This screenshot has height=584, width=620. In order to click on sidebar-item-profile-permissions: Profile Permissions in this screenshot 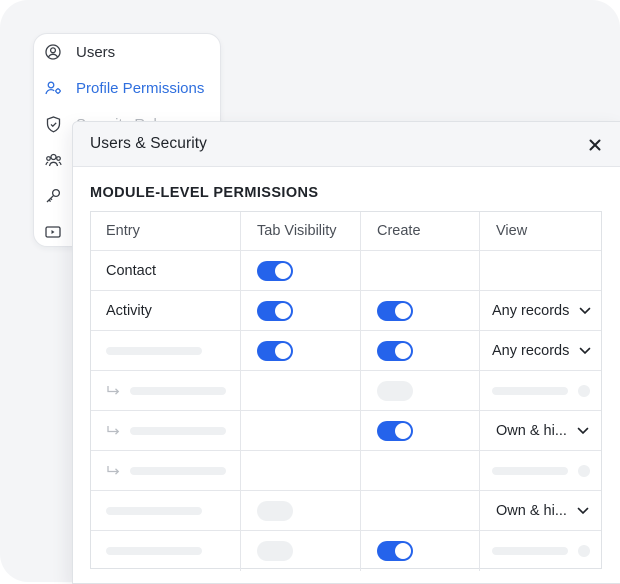, I will do `click(127, 88)`.